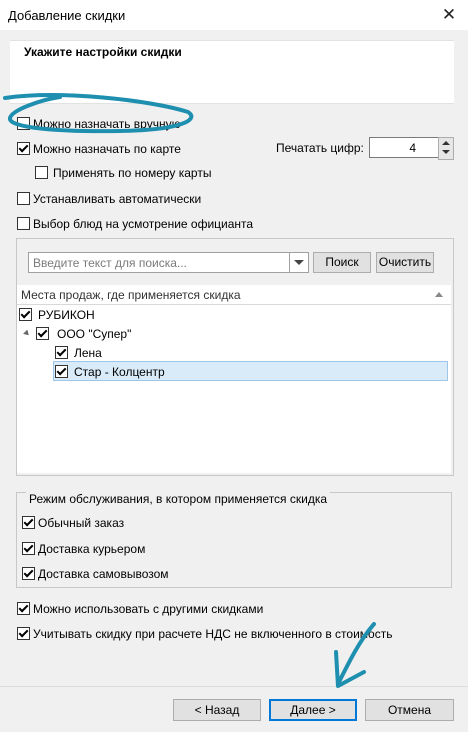 This screenshot has width=468, height=732. I want to click on page-title: Укажите настройки скидки, so click(103, 52).